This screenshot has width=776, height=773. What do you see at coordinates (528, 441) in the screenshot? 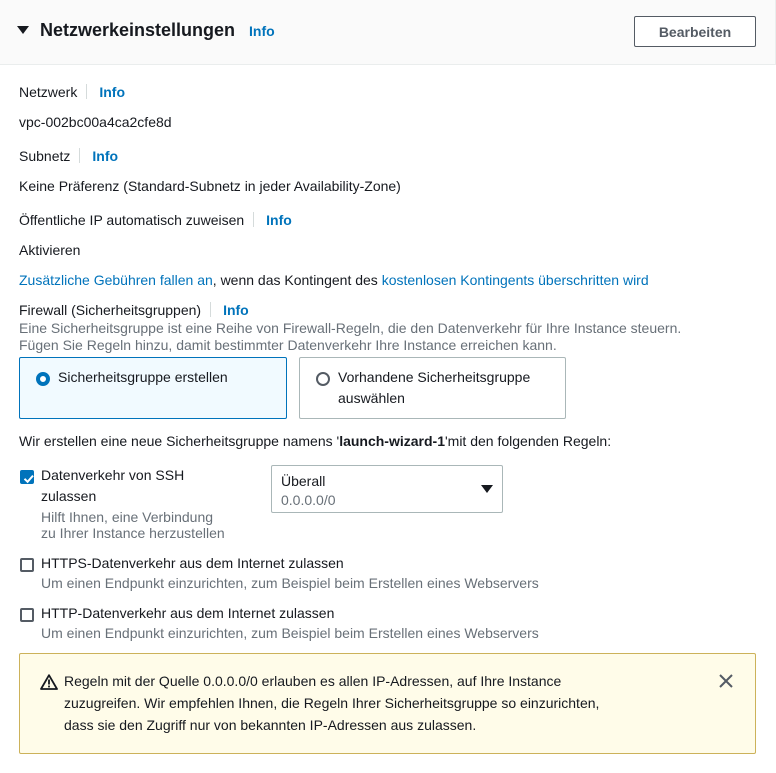
I see `rules-intro-suffix: 'mit den folgenden Regeln:` at bounding box center [528, 441].